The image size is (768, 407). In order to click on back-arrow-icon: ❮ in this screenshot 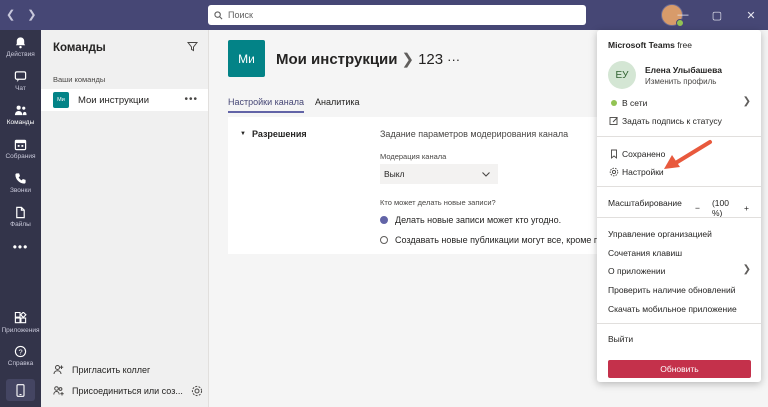, I will do `click(10, 15)`.